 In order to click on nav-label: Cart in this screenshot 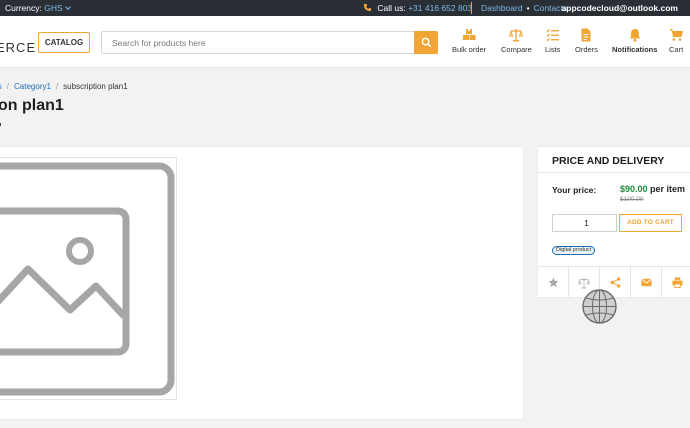, I will do `click(676, 49)`.